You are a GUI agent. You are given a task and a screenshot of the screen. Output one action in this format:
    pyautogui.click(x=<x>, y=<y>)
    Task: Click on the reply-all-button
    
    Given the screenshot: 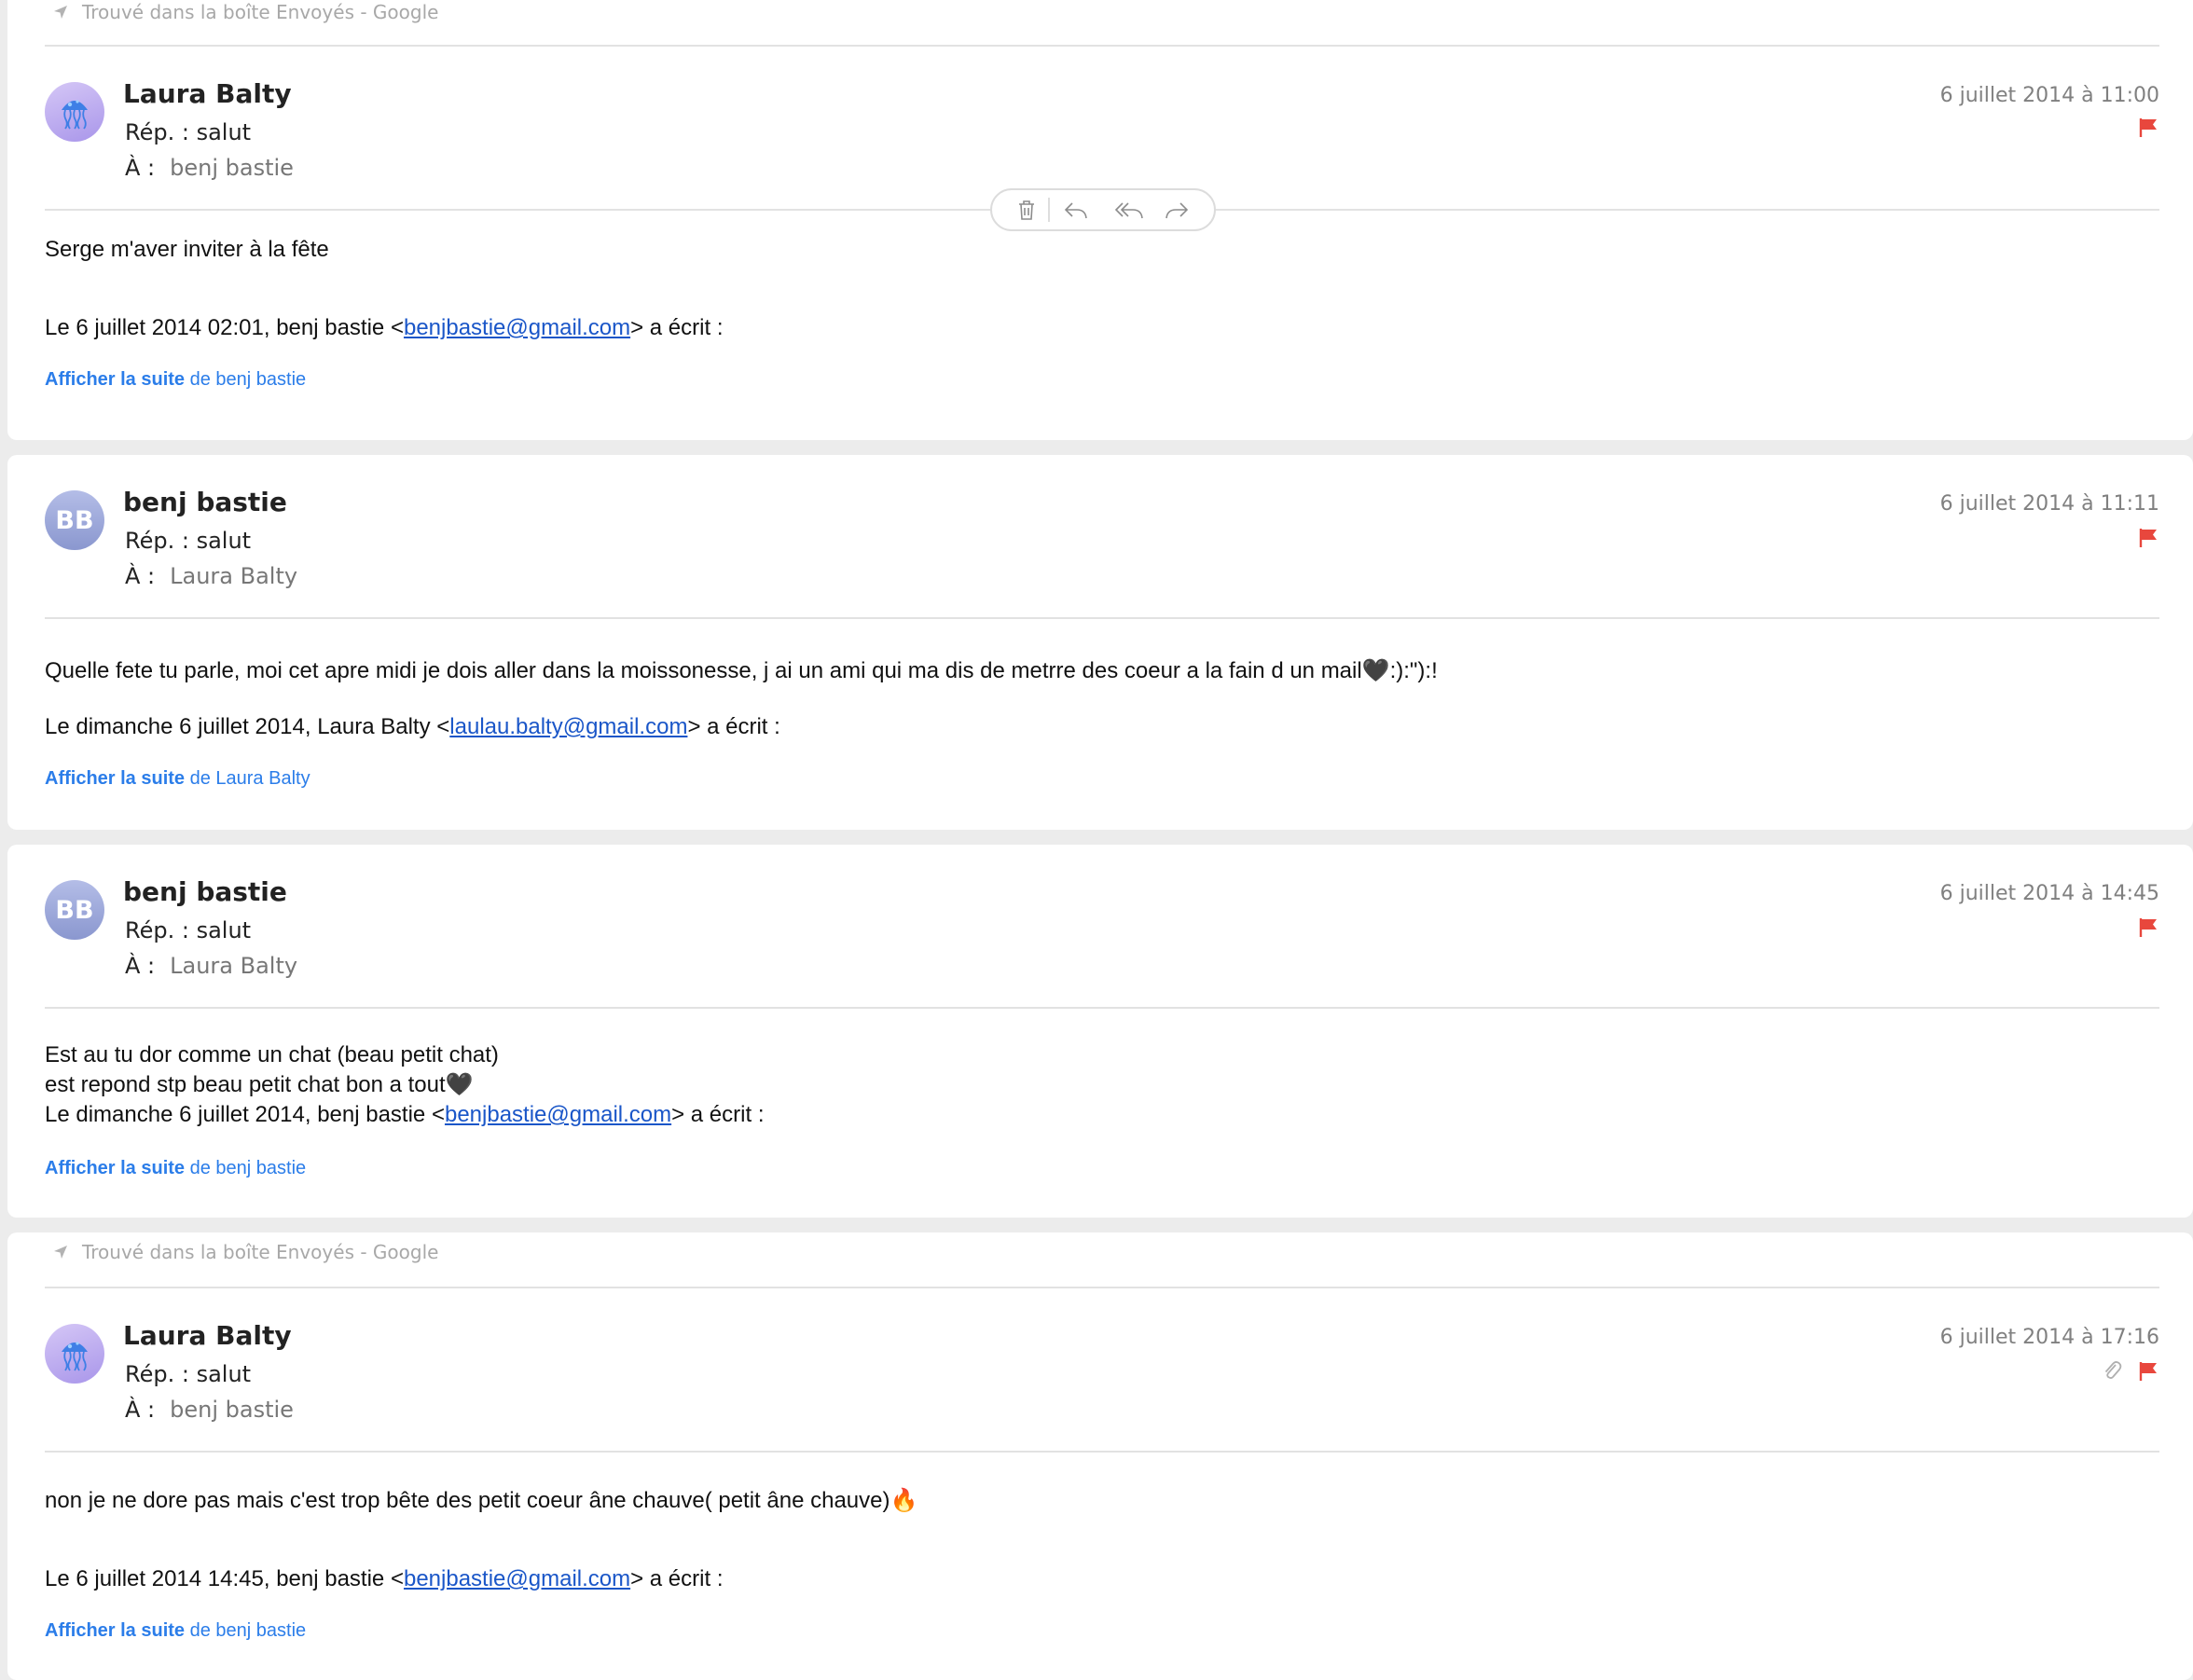 What is the action you would take?
    pyautogui.click(x=1129, y=210)
    